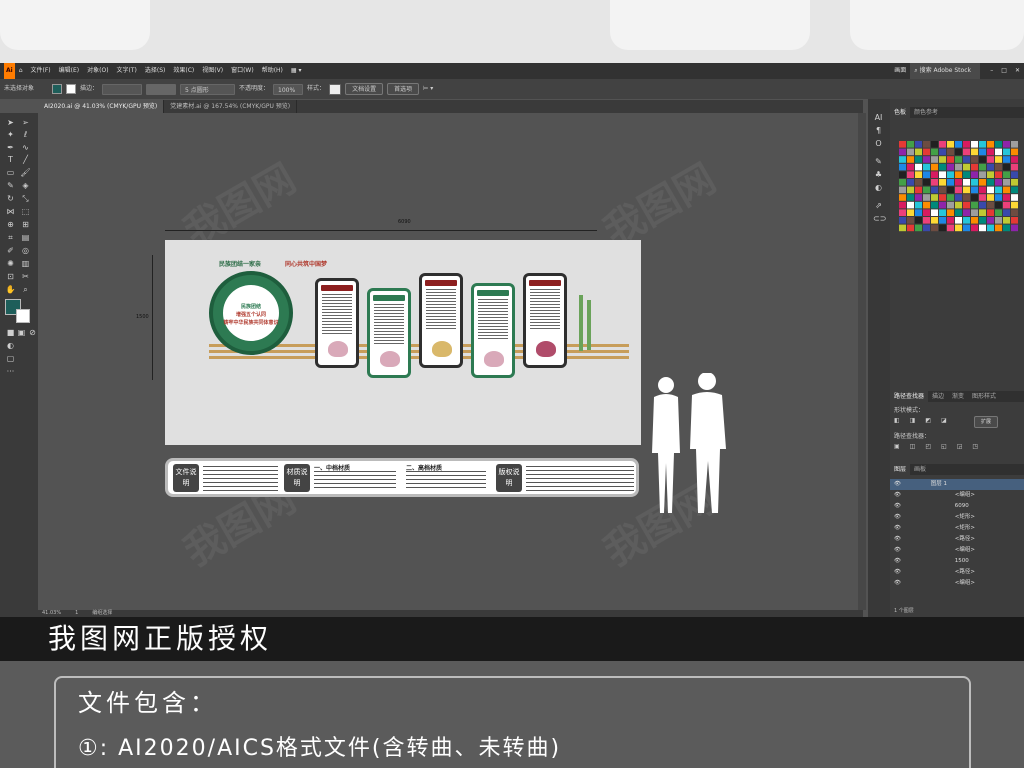  I want to click on menu-help: 帮助(H), so click(272, 71).